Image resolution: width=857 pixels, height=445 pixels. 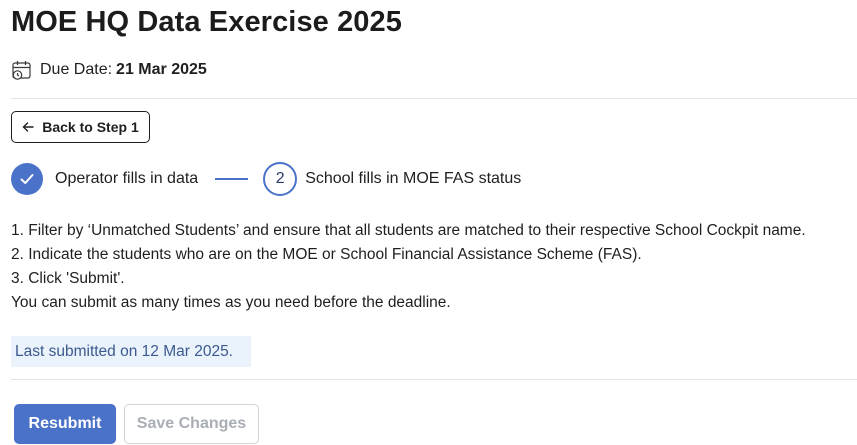 I want to click on save-changes-button: Save Changes, so click(x=191, y=424).